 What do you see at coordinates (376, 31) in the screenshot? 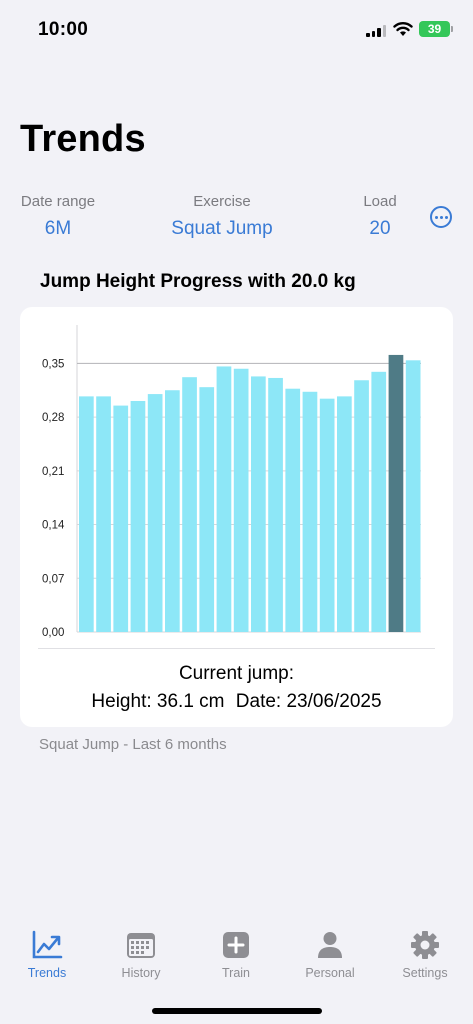
I see `cellular-signal-icon` at bounding box center [376, 31].